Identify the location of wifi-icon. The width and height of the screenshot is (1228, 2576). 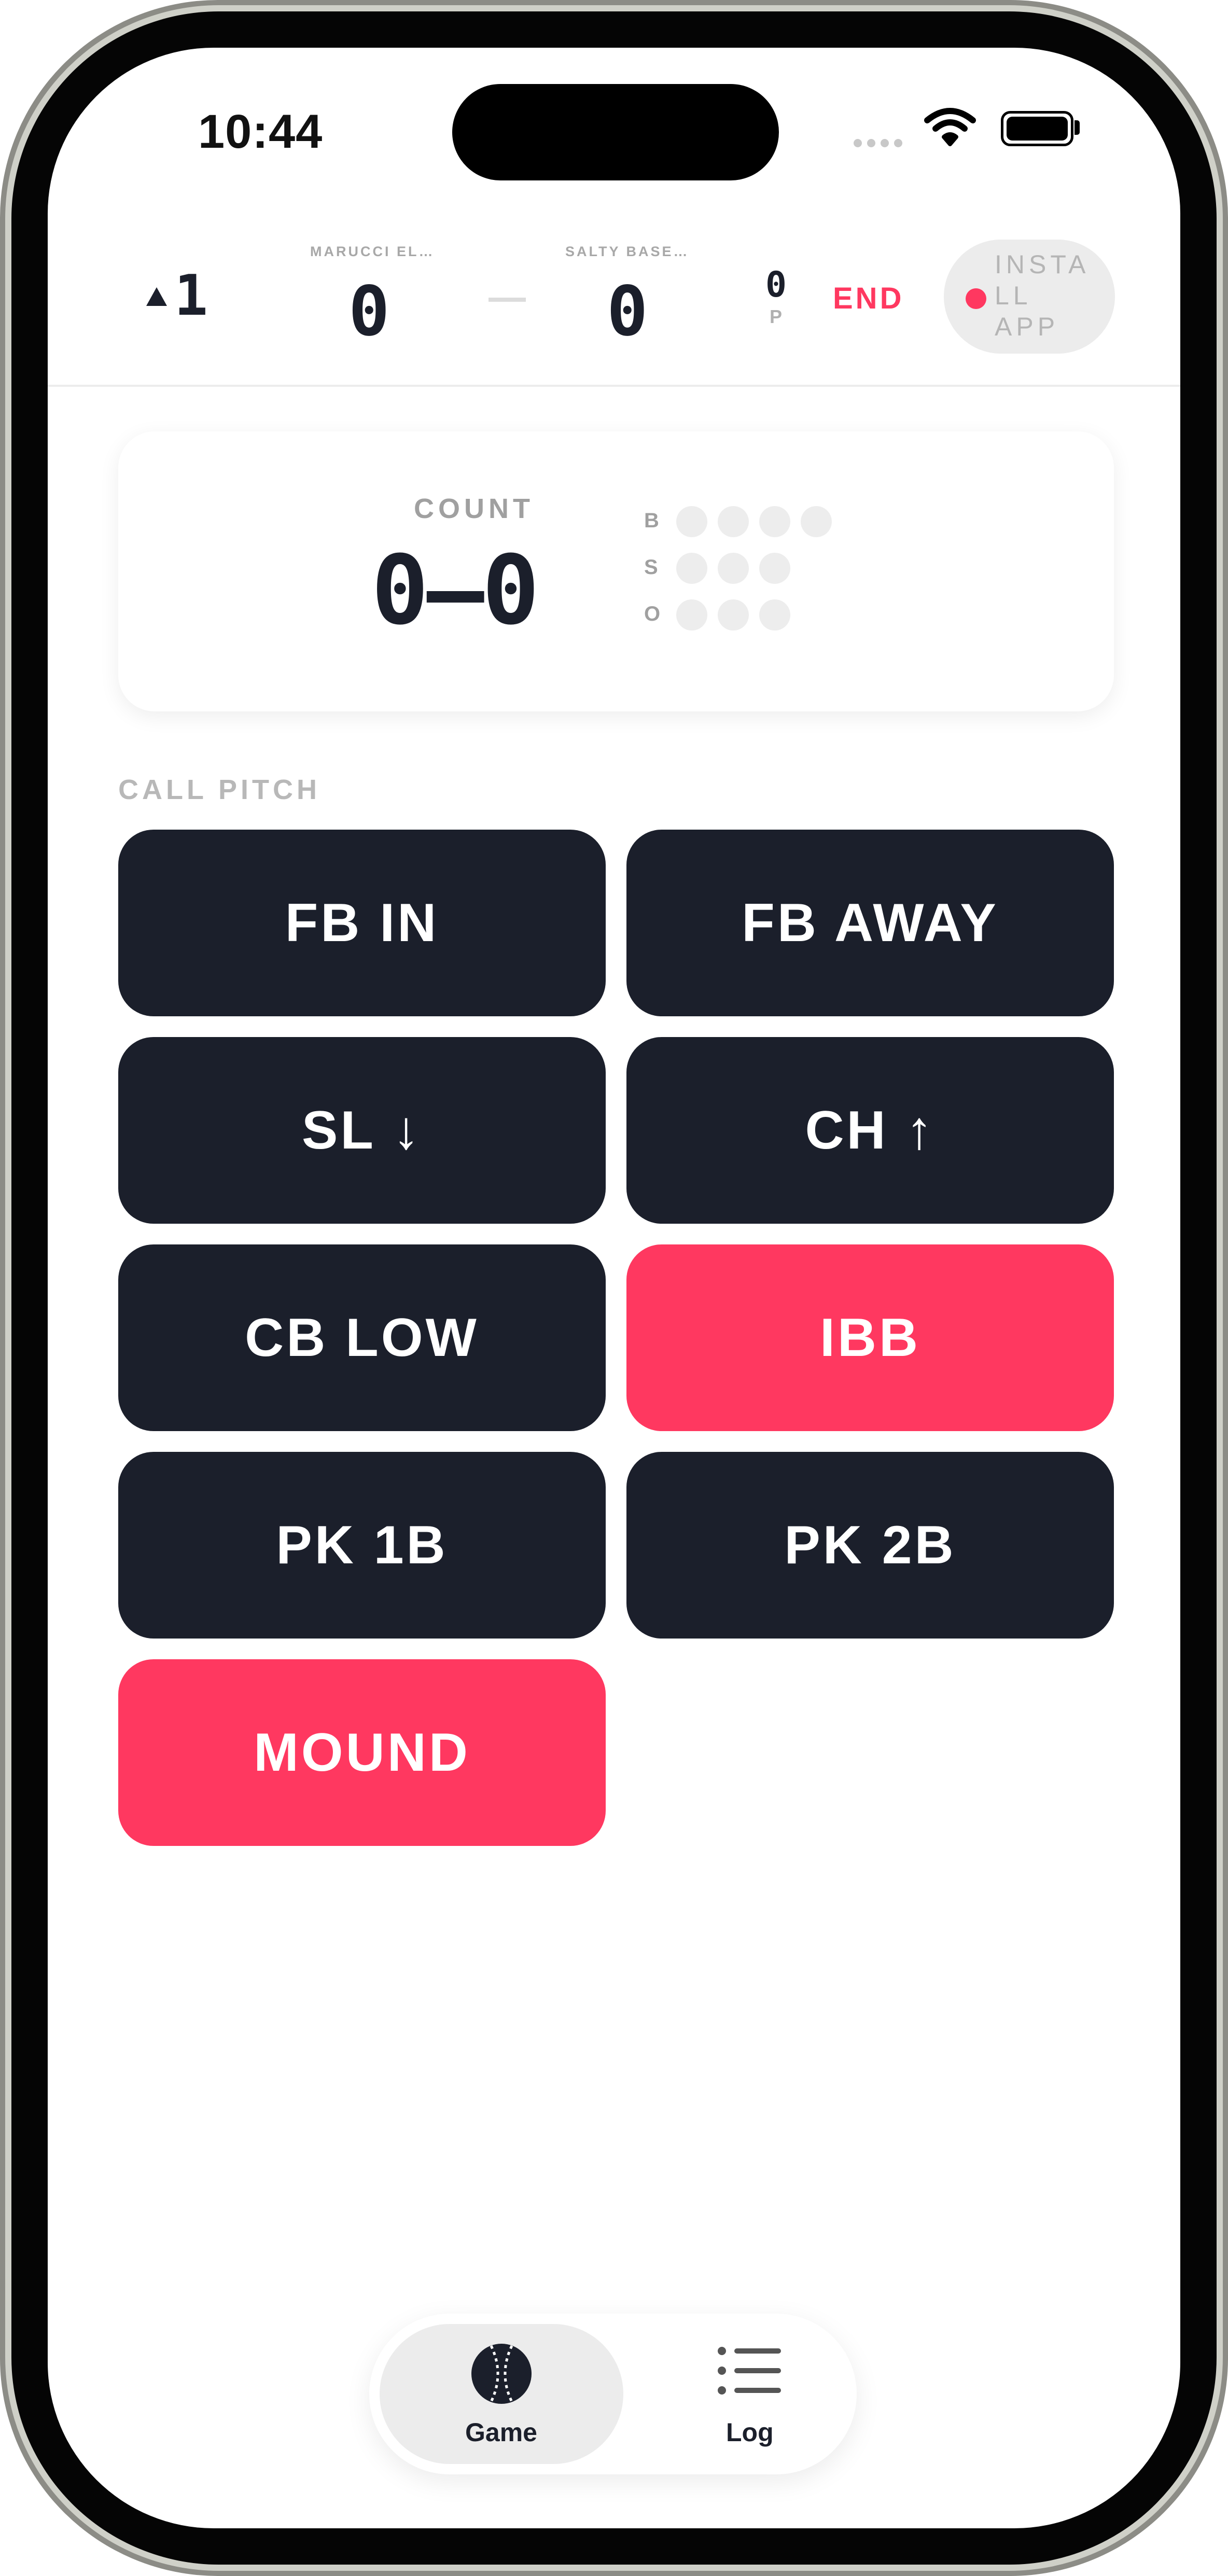
(950, 127).